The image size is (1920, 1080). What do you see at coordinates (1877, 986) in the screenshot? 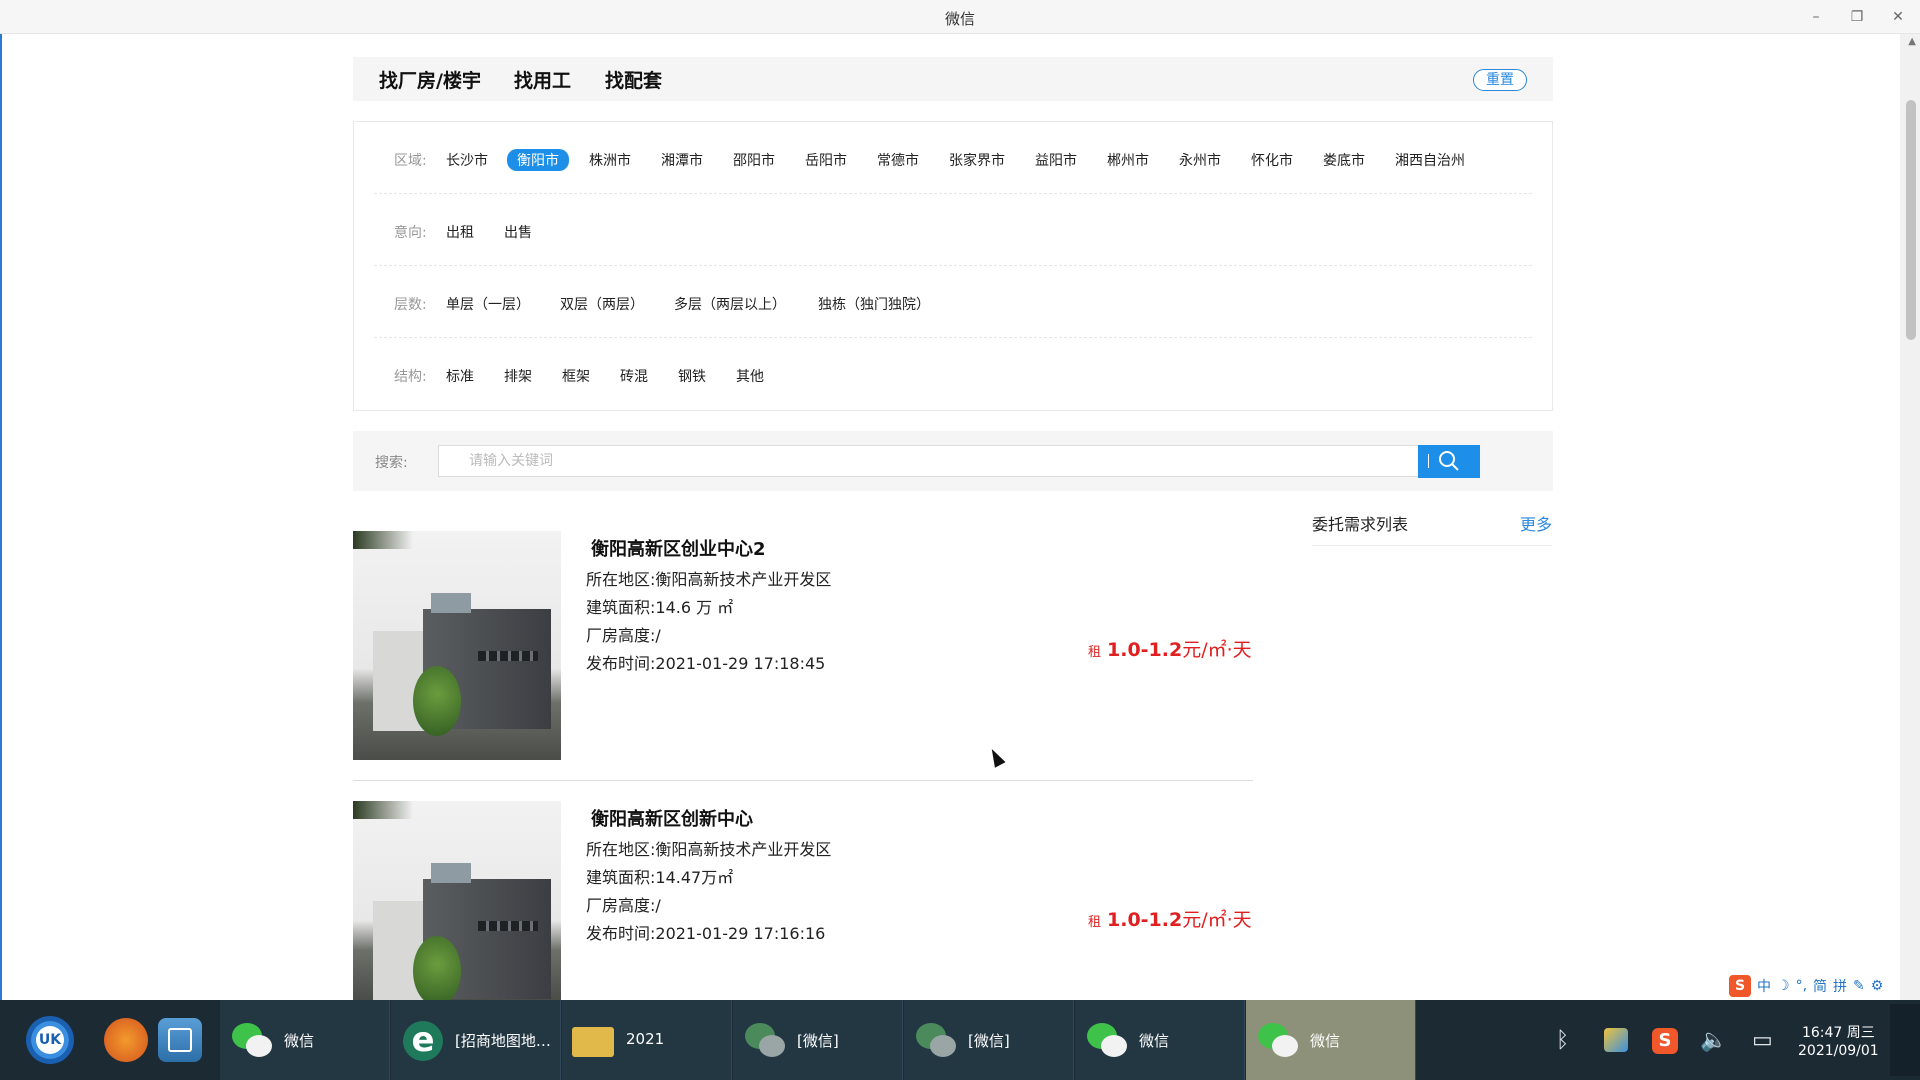
I see `gear-icon: ⚙` at bounding box center [1877, 986].